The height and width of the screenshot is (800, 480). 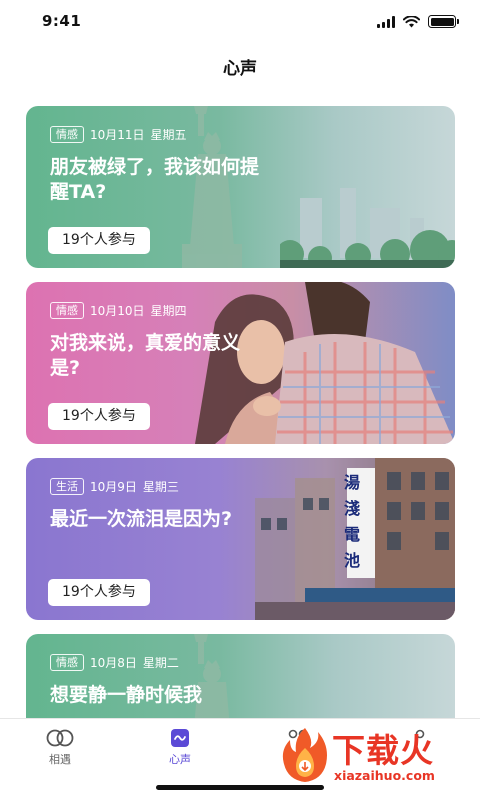 I want to click on card-title: 最近一次流泪是因为?, so click(x=141, y=519).